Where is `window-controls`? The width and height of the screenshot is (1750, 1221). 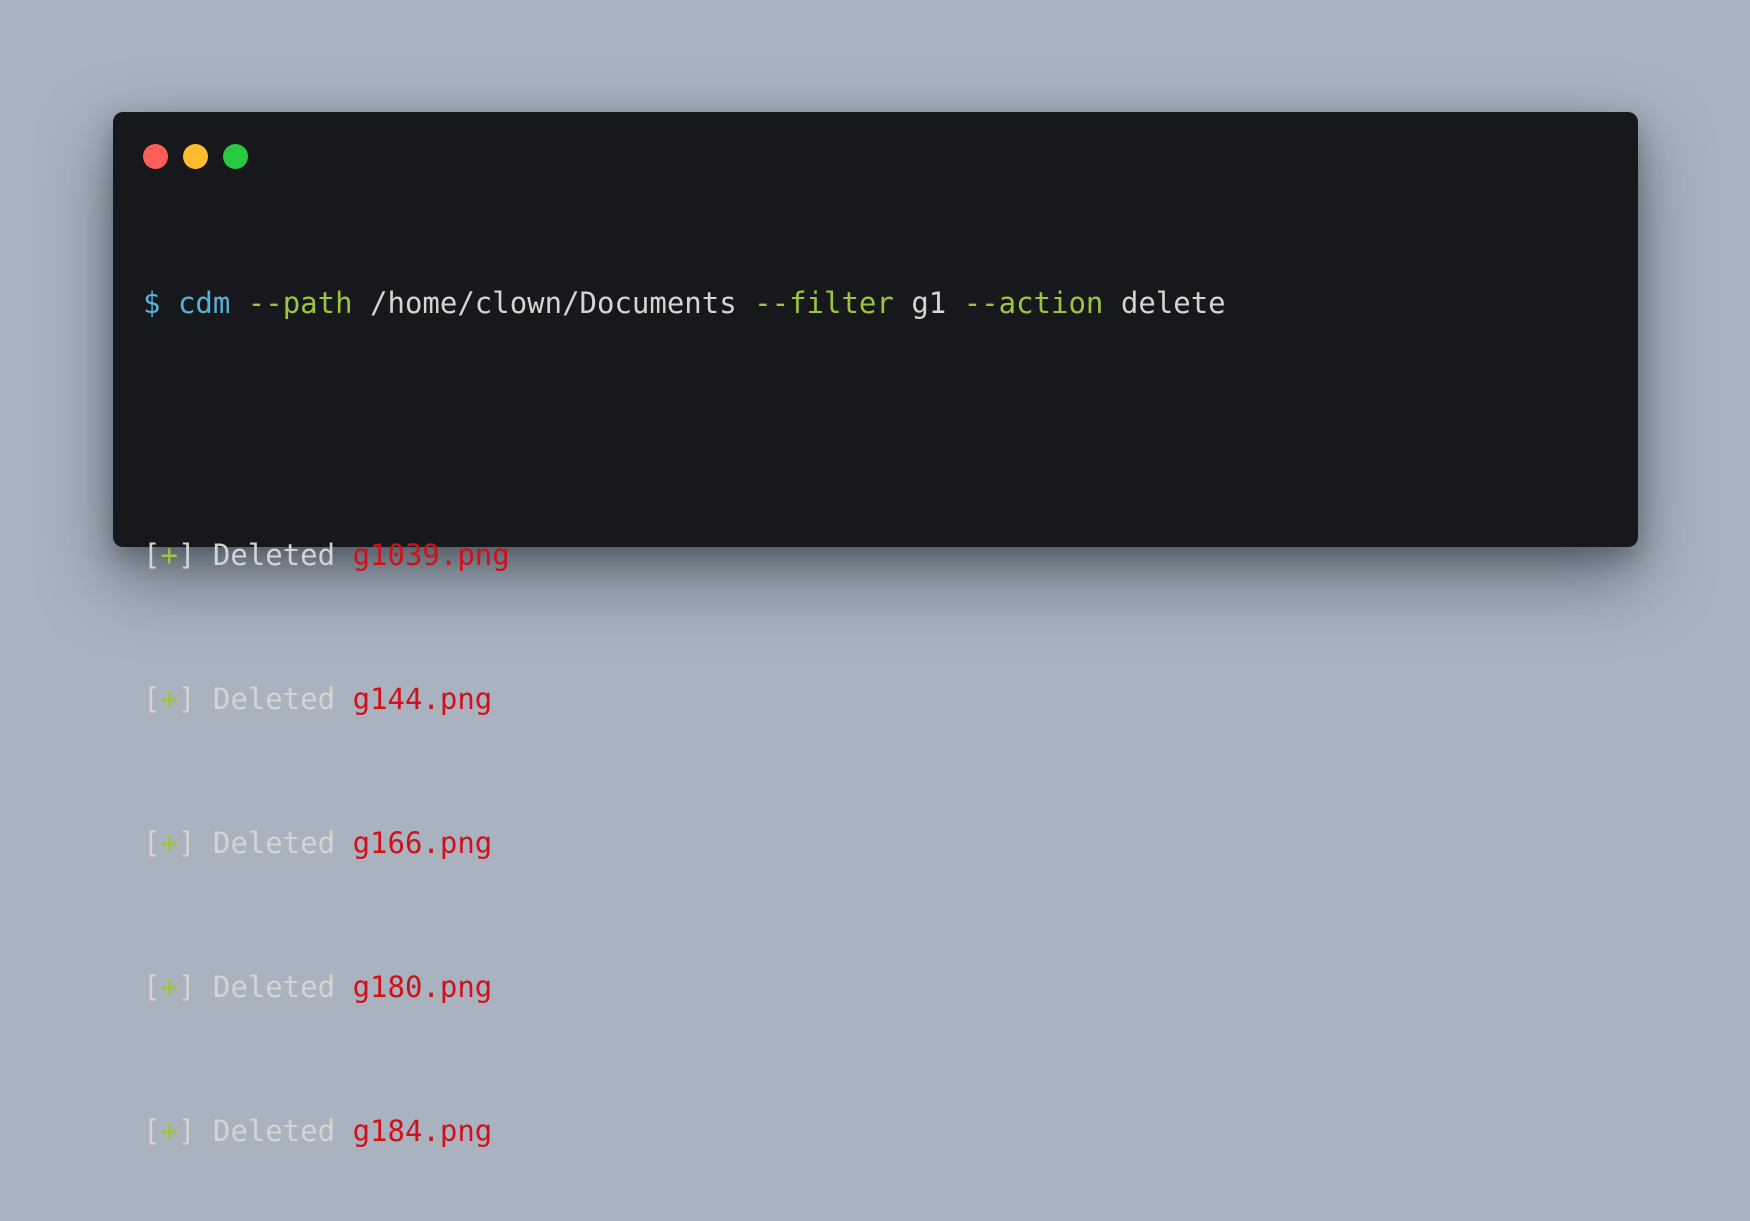
window-controls is located at coordinates (195, 156).